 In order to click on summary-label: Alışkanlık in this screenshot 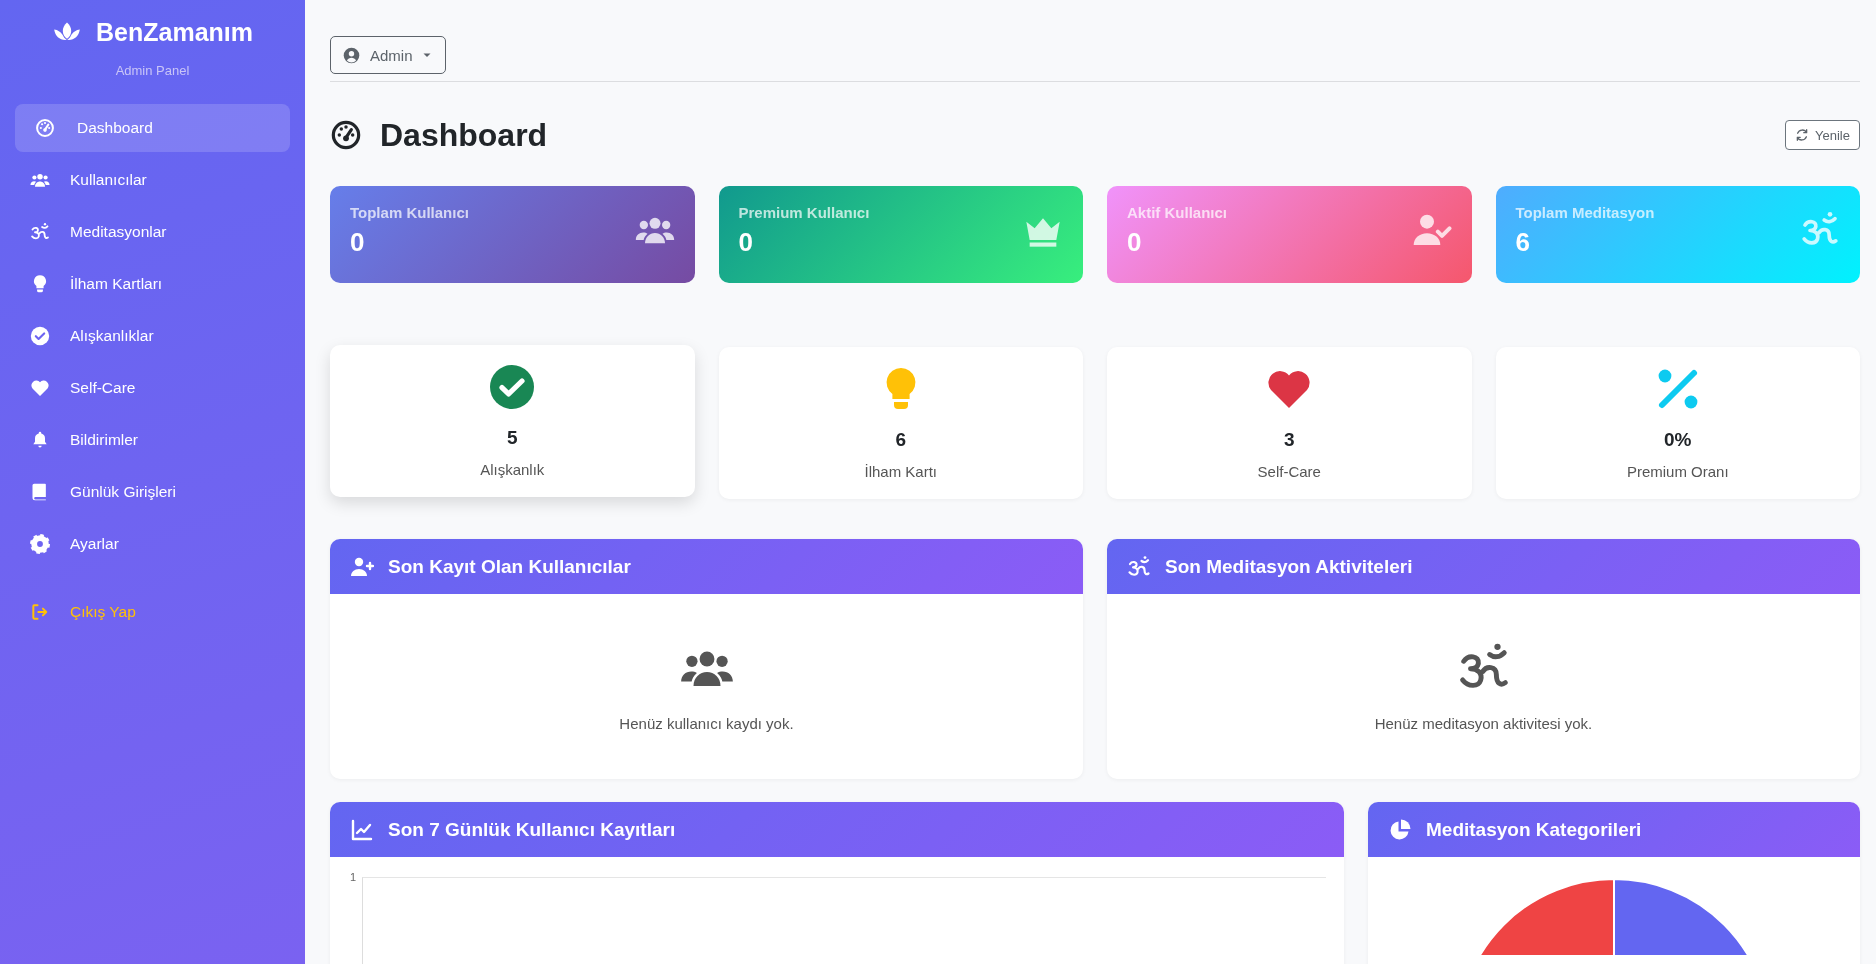, I will do `click(512, 469)`.